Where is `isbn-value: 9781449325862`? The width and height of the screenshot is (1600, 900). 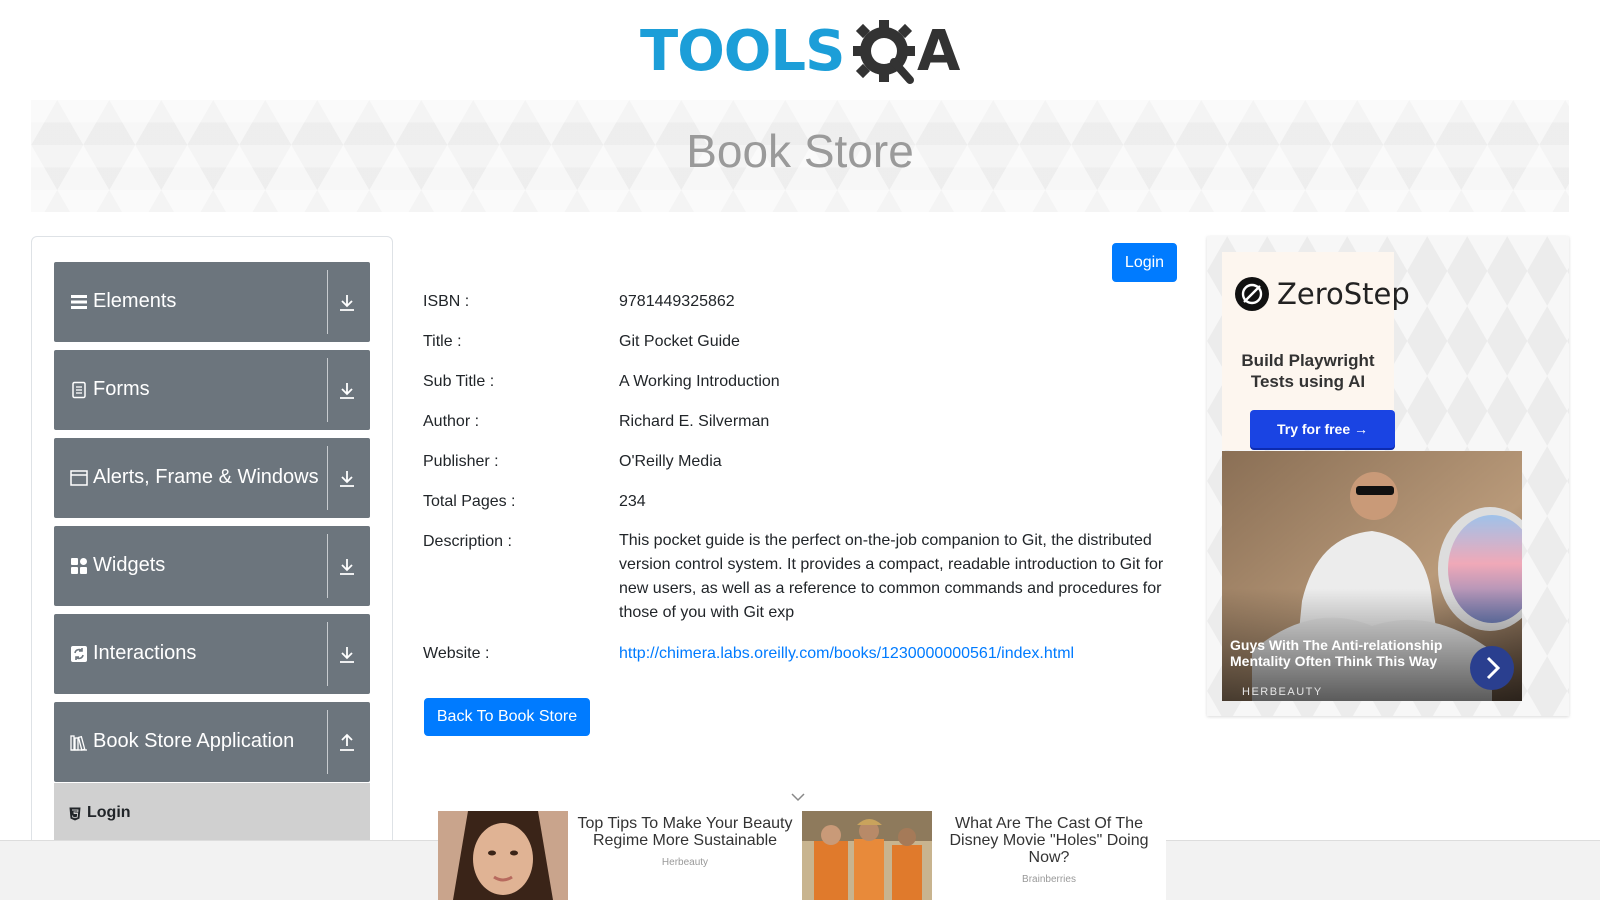 isbn-value: 9781449325862 is located at coordinates (677, 301).